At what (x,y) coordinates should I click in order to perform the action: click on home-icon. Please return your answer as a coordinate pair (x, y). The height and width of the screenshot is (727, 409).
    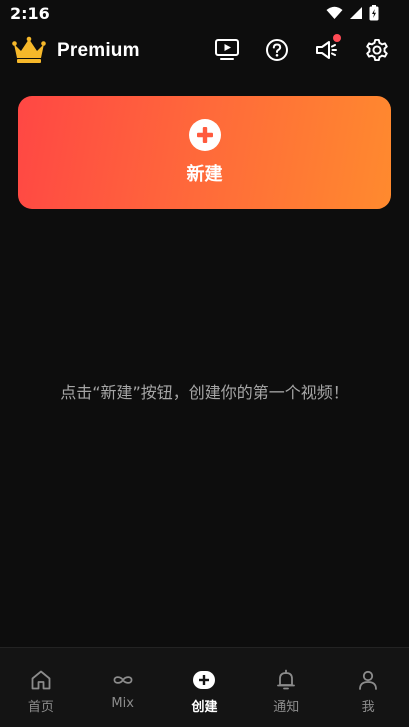
    Looking at the image, I should click on (41, 680).